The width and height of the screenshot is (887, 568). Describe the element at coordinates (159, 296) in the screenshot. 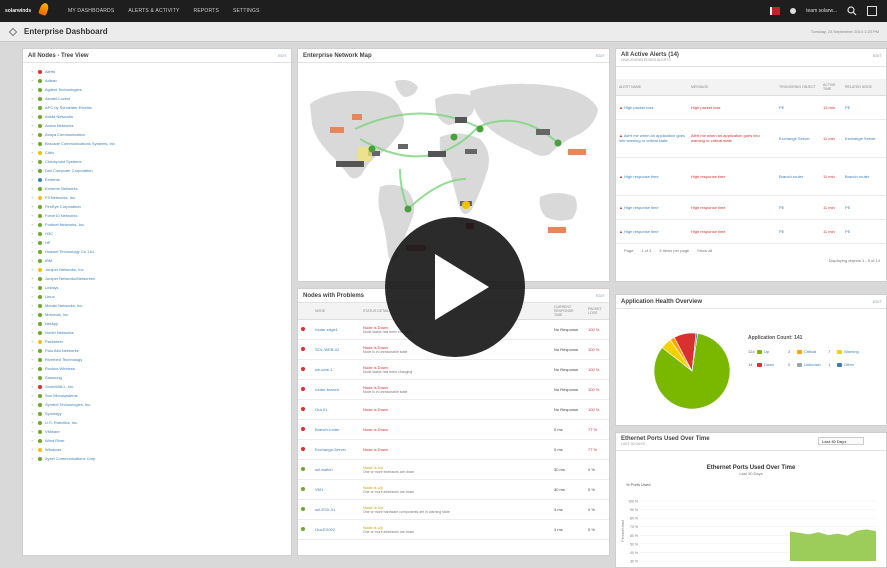

I see `tree-item: + Linux` at that location.